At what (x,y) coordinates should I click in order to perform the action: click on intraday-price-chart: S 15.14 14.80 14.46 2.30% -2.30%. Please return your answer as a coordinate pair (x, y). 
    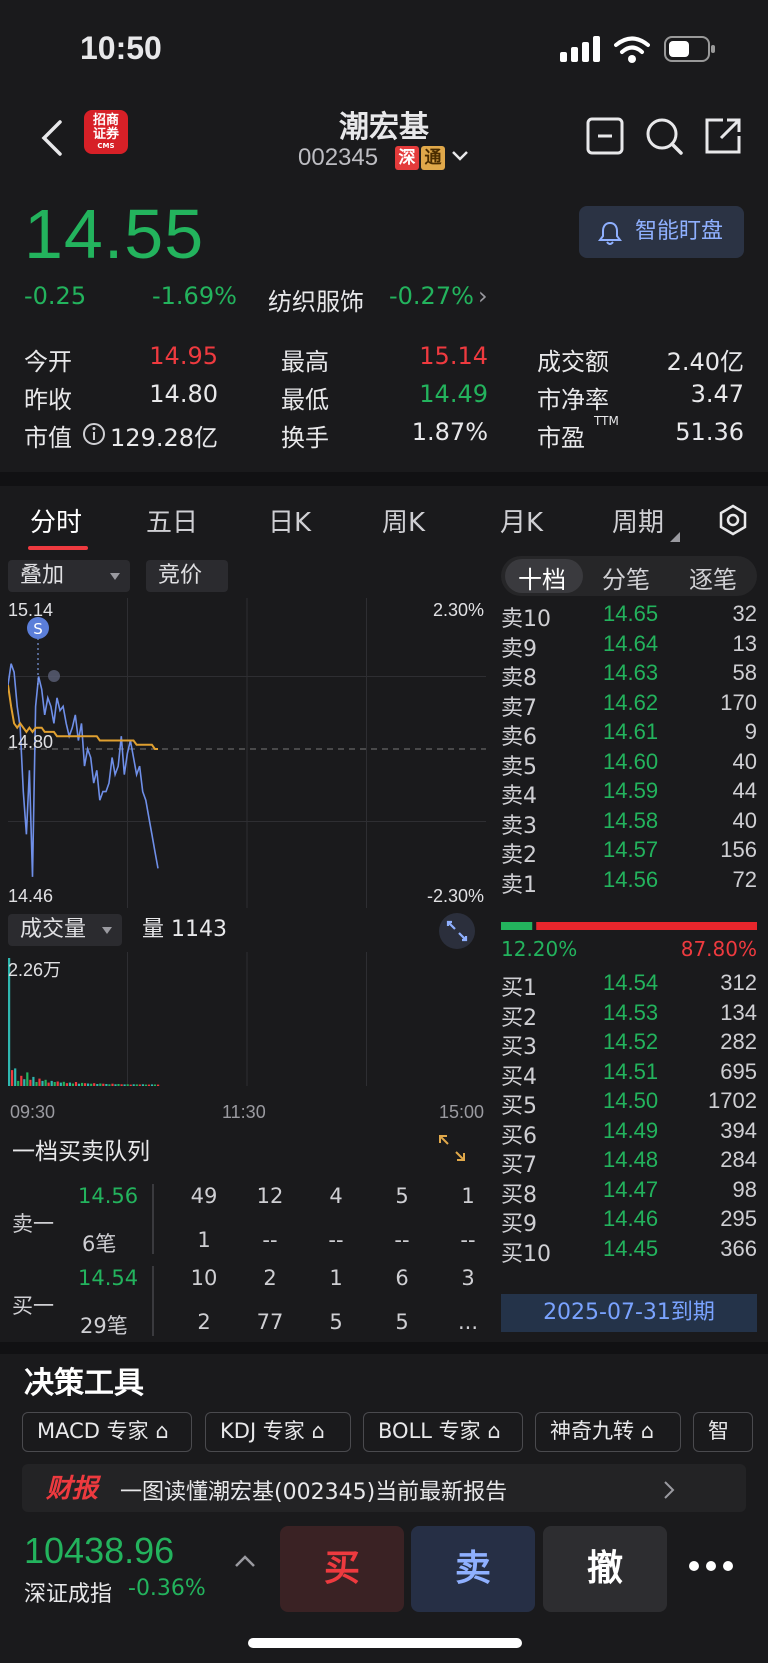
    Looking at the image, I should click on (246, 753).